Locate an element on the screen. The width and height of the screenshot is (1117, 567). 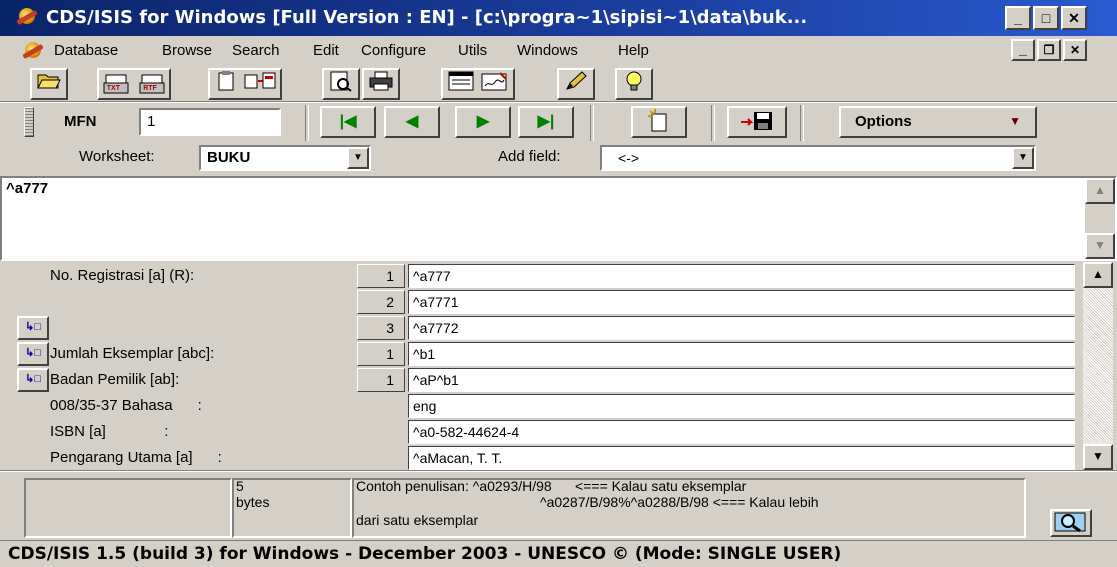
field-value-input: ^a7771 is located at coordinates (741, 302).